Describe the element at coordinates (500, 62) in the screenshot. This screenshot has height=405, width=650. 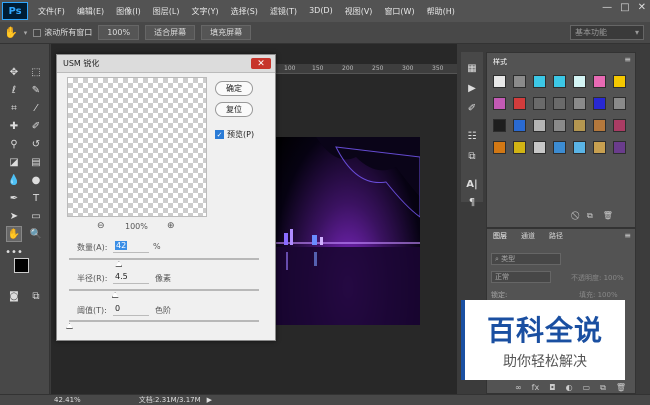
I see `styles-tab: 样式` at that location.